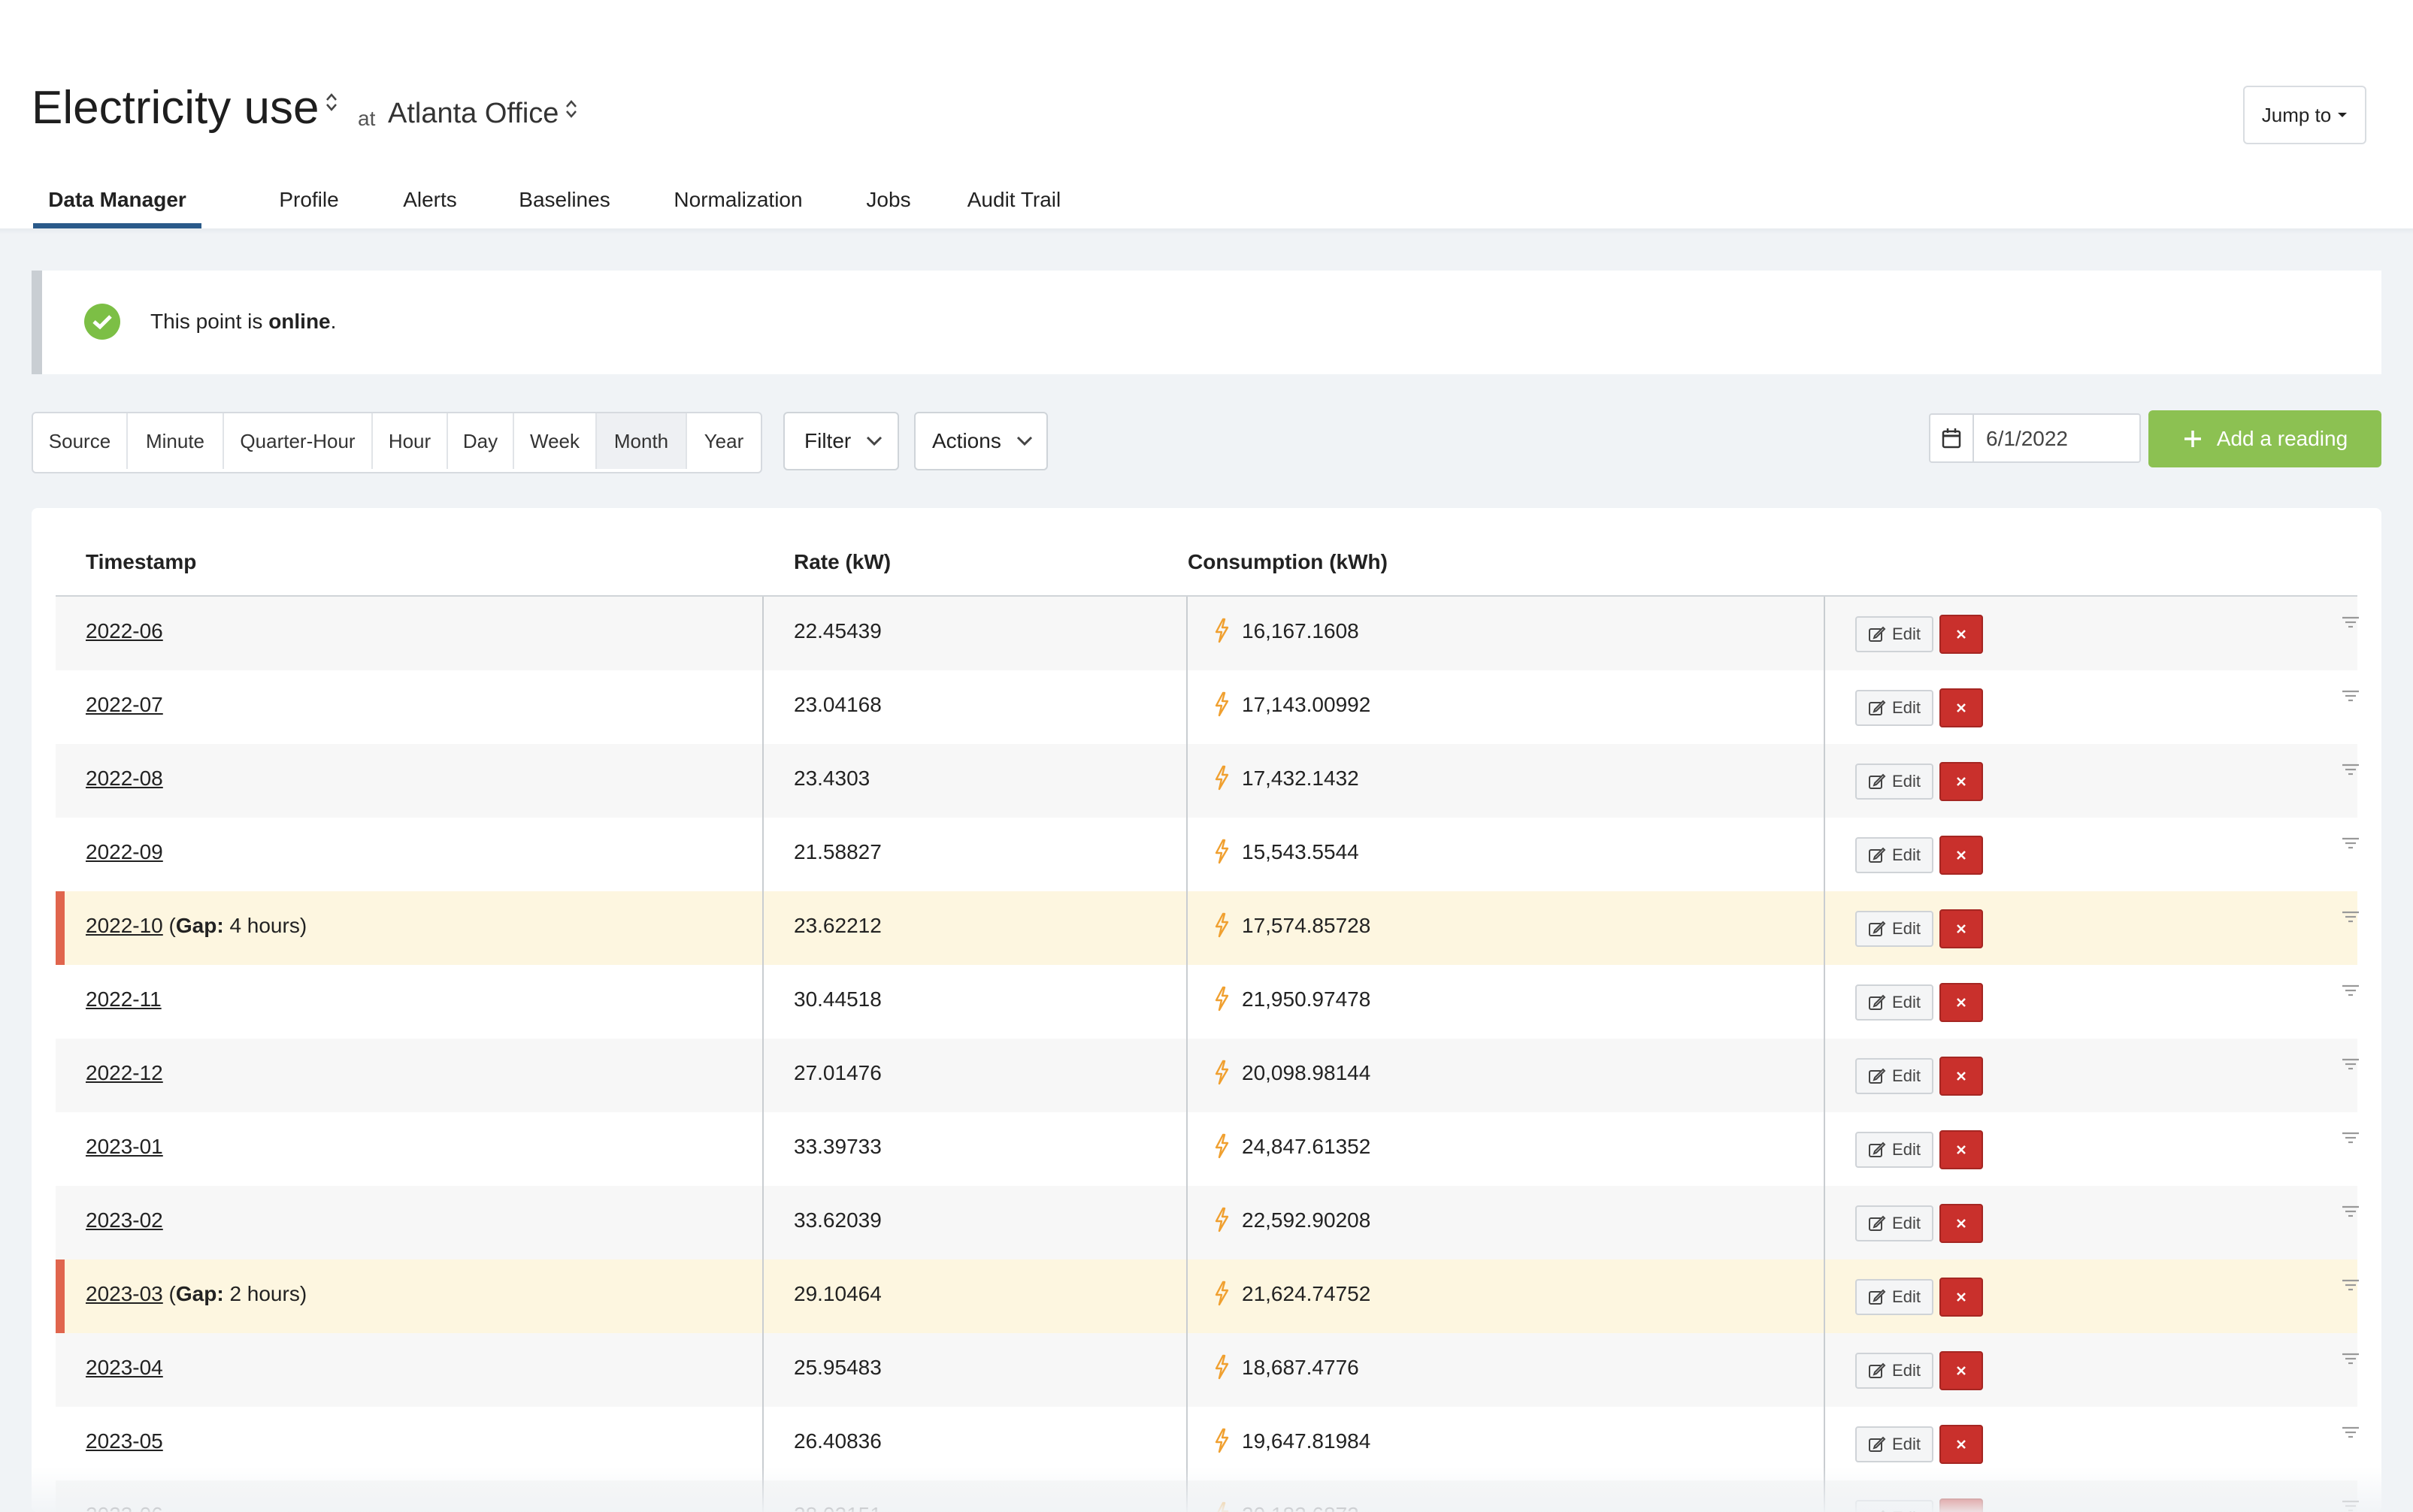  Describe the element at coordinates (309, 198) in the screenshot. I see `tab-profile: Profile` at that location.